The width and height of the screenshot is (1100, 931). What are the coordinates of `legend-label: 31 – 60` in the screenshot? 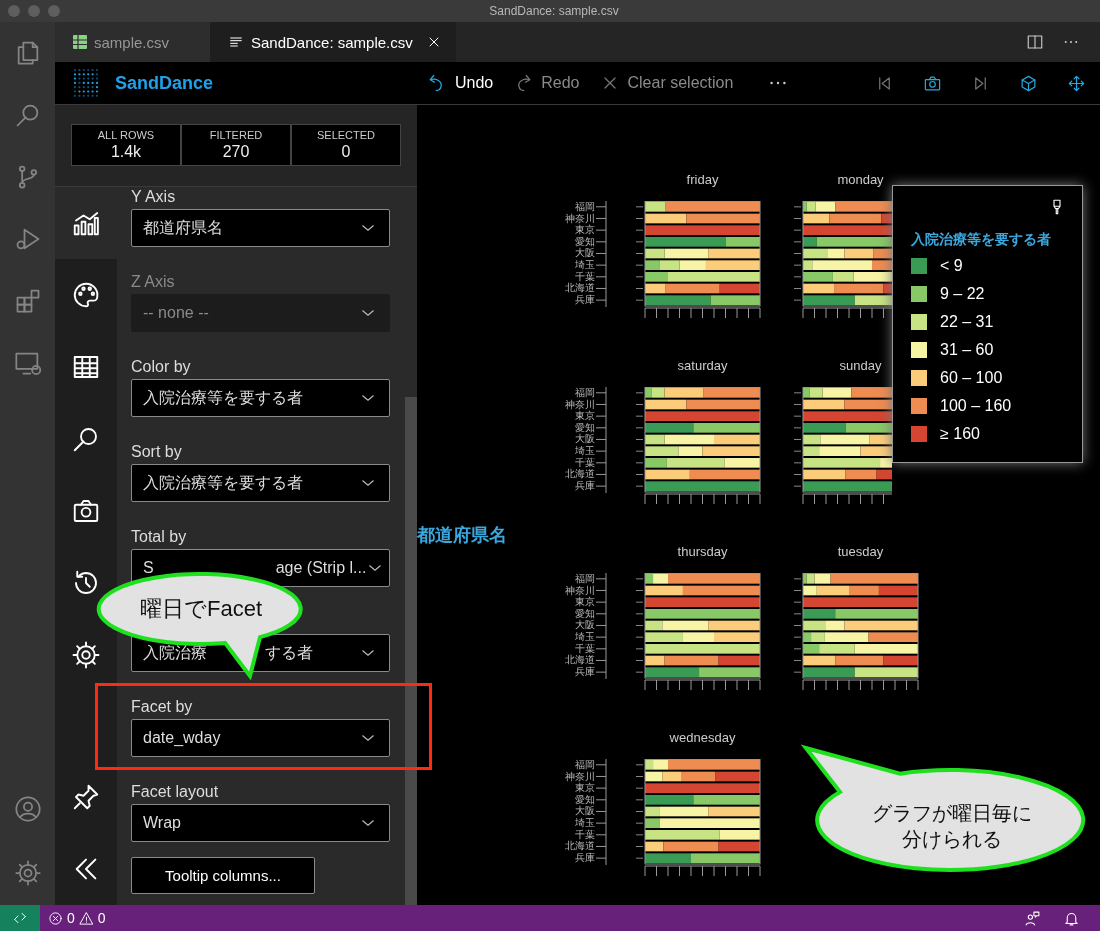 It's located at (967, 350).